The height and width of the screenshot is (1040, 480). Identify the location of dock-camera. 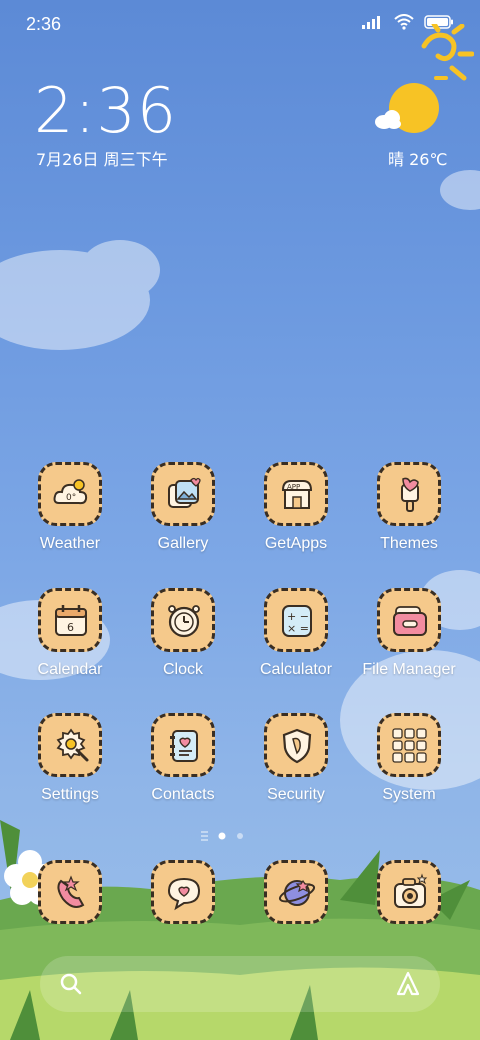
(409, 915).